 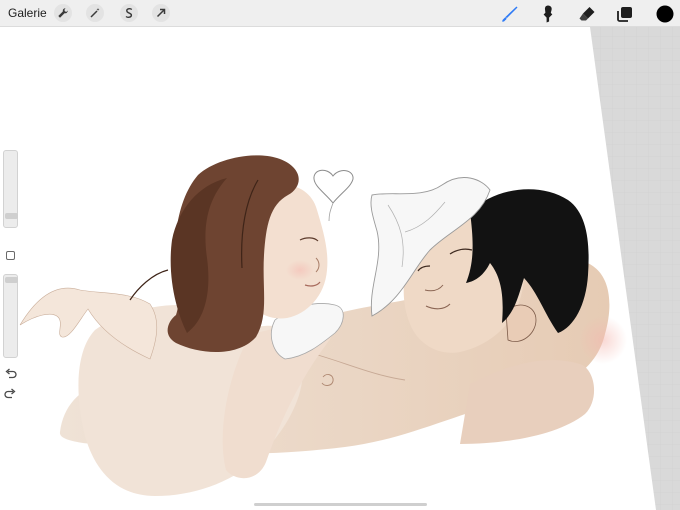 I want to click on modify-button, so click(x=10, y=255).